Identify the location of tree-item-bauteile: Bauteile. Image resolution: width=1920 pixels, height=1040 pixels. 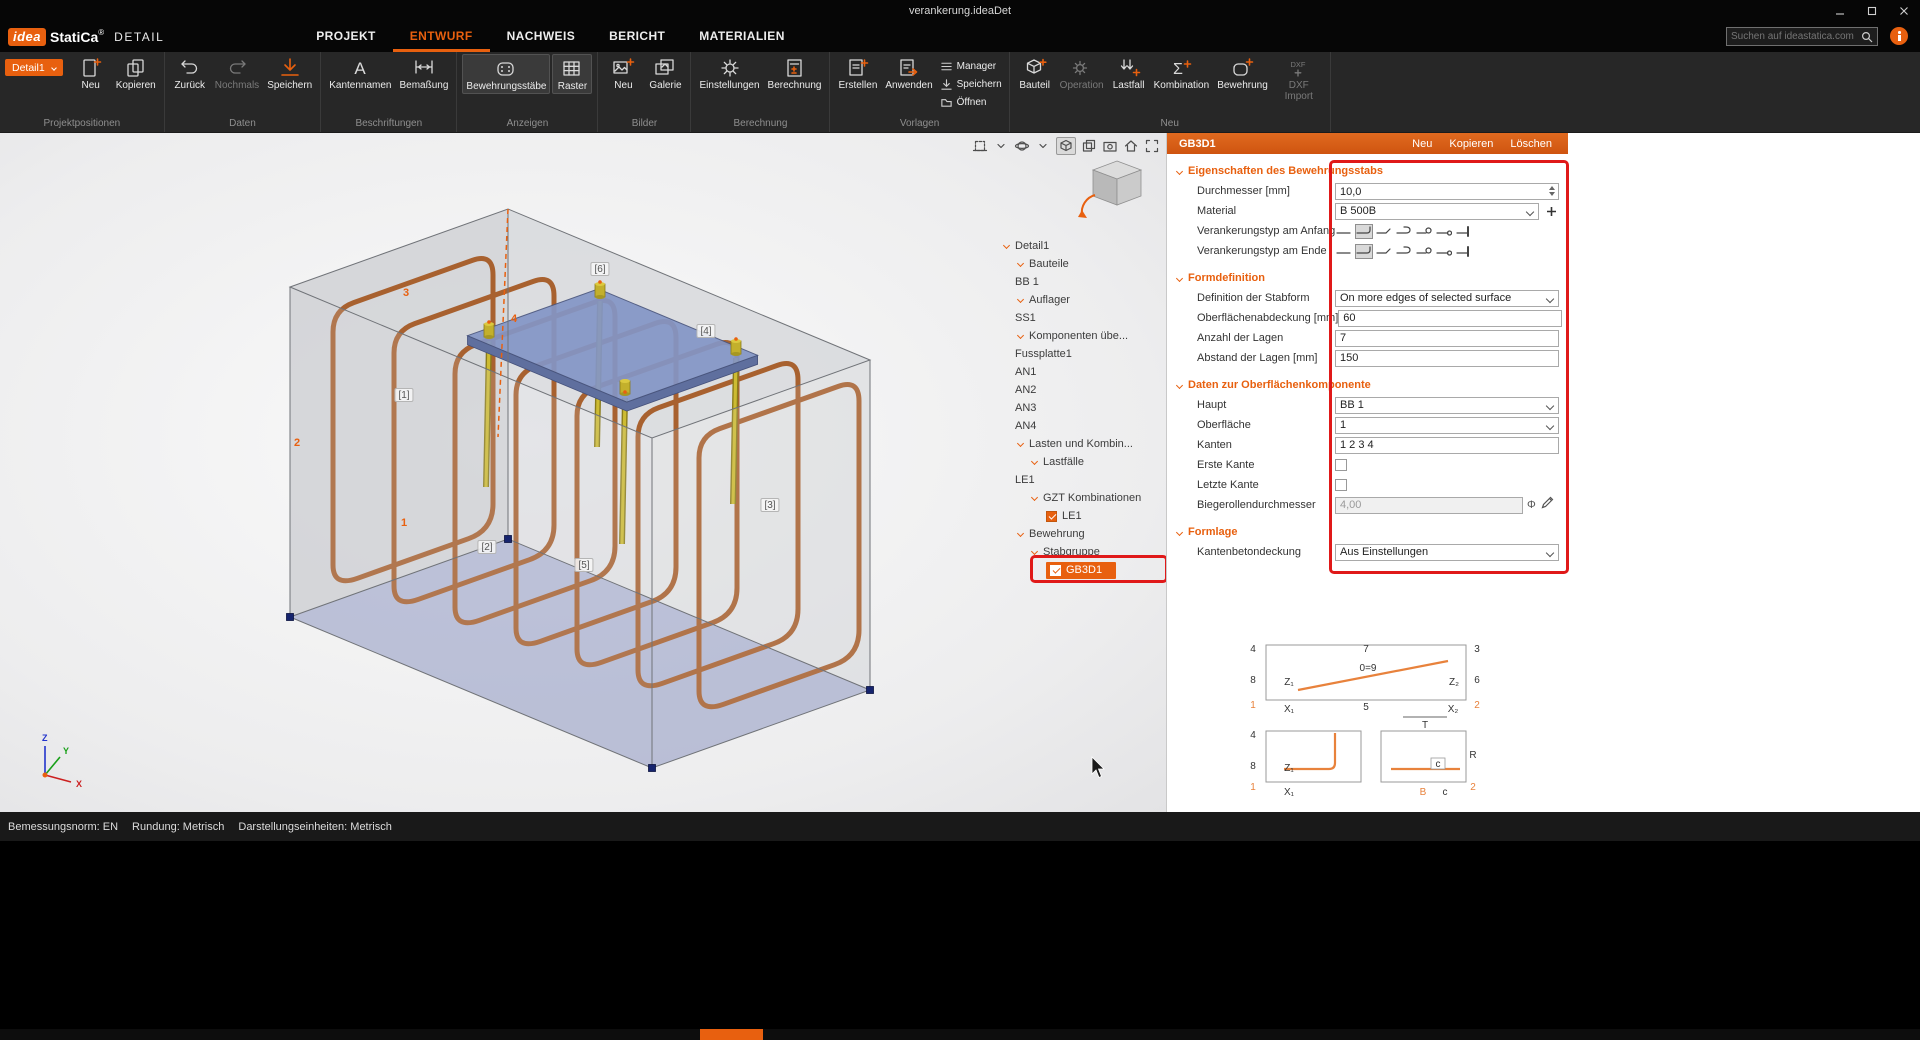
(1087, 264).